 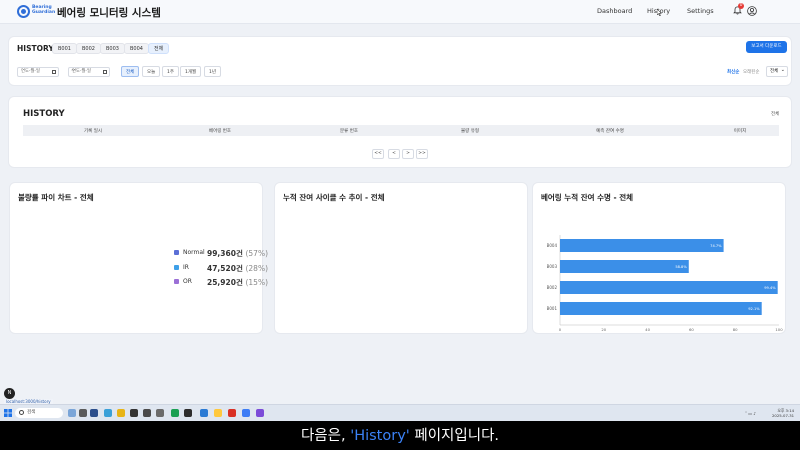 I want to click on legend-name: IR, so click(x=186, y=267).